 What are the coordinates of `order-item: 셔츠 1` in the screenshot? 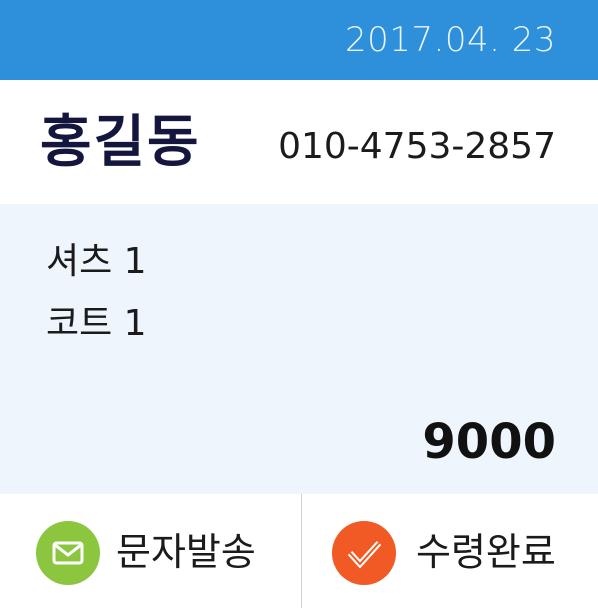 It's located at (96, 261).